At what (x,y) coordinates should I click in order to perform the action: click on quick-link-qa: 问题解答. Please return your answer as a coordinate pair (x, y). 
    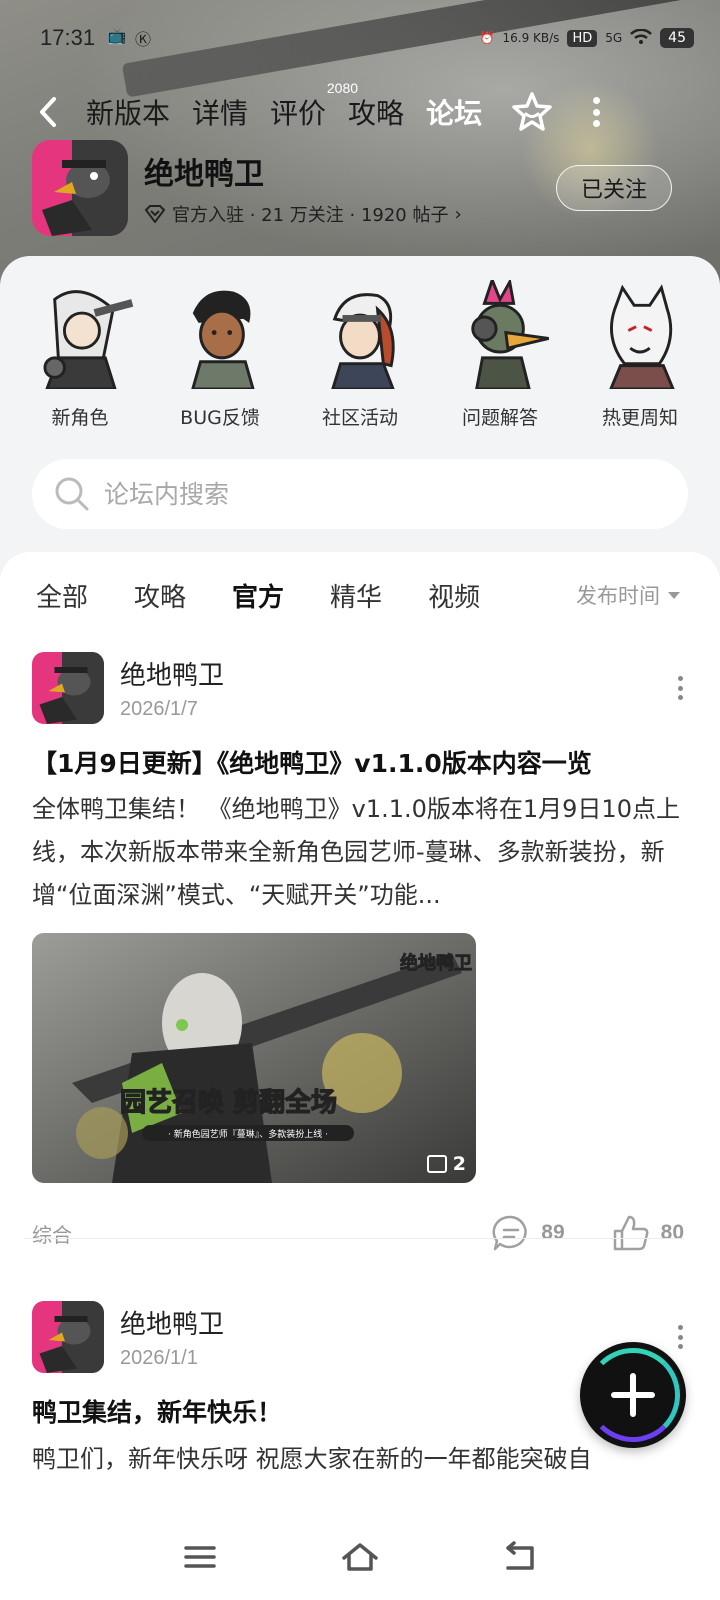
    Looking at the image, I should click on (500, 355).